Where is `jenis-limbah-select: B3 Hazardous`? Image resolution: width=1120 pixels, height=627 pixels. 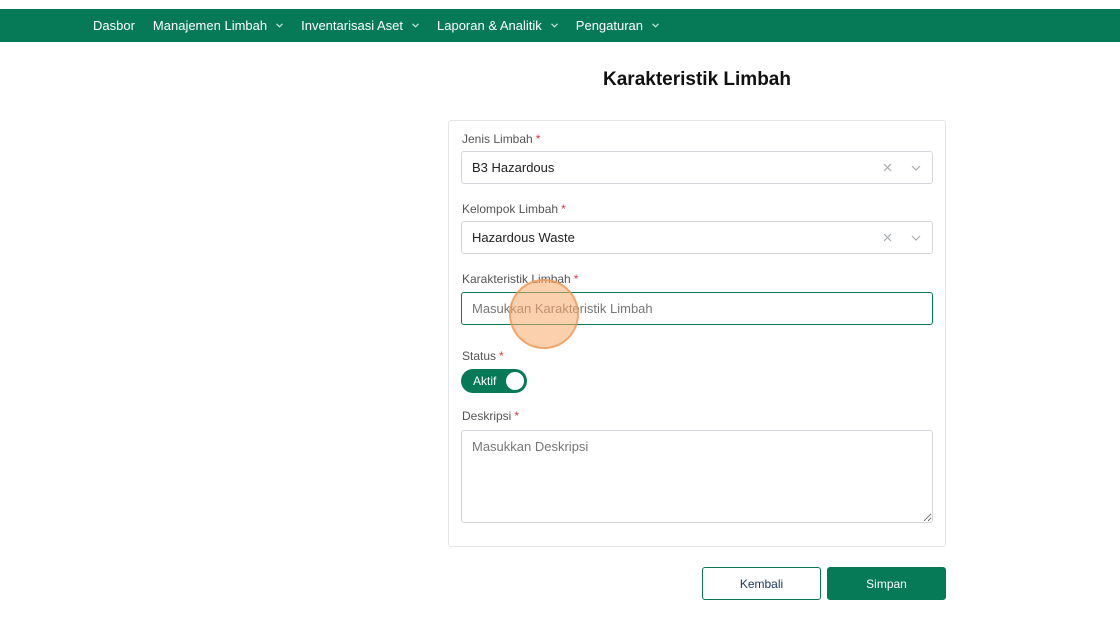 jenis-limbah-select: B3 Hazardous is located at coordinates (697, 167).